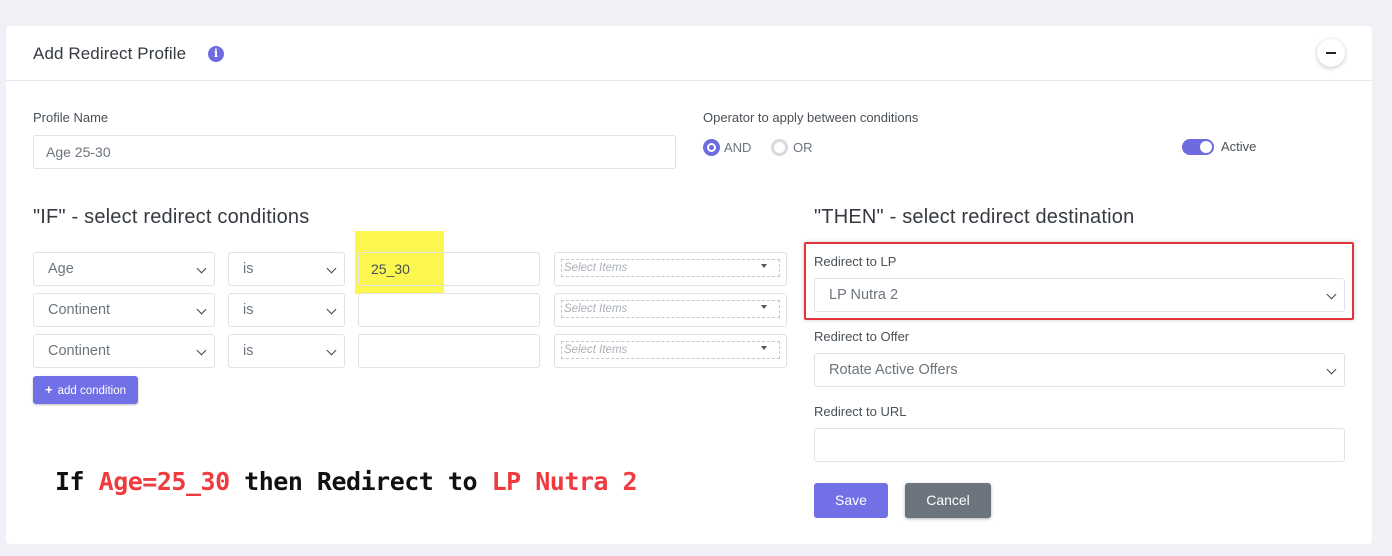 Image resolution: width=1392 pixels, height=556 pixels. What do you see at coordinates (948, 500) in the screenshot?
I see `cancel-button: Cancel` at bounding box center [948, 500].